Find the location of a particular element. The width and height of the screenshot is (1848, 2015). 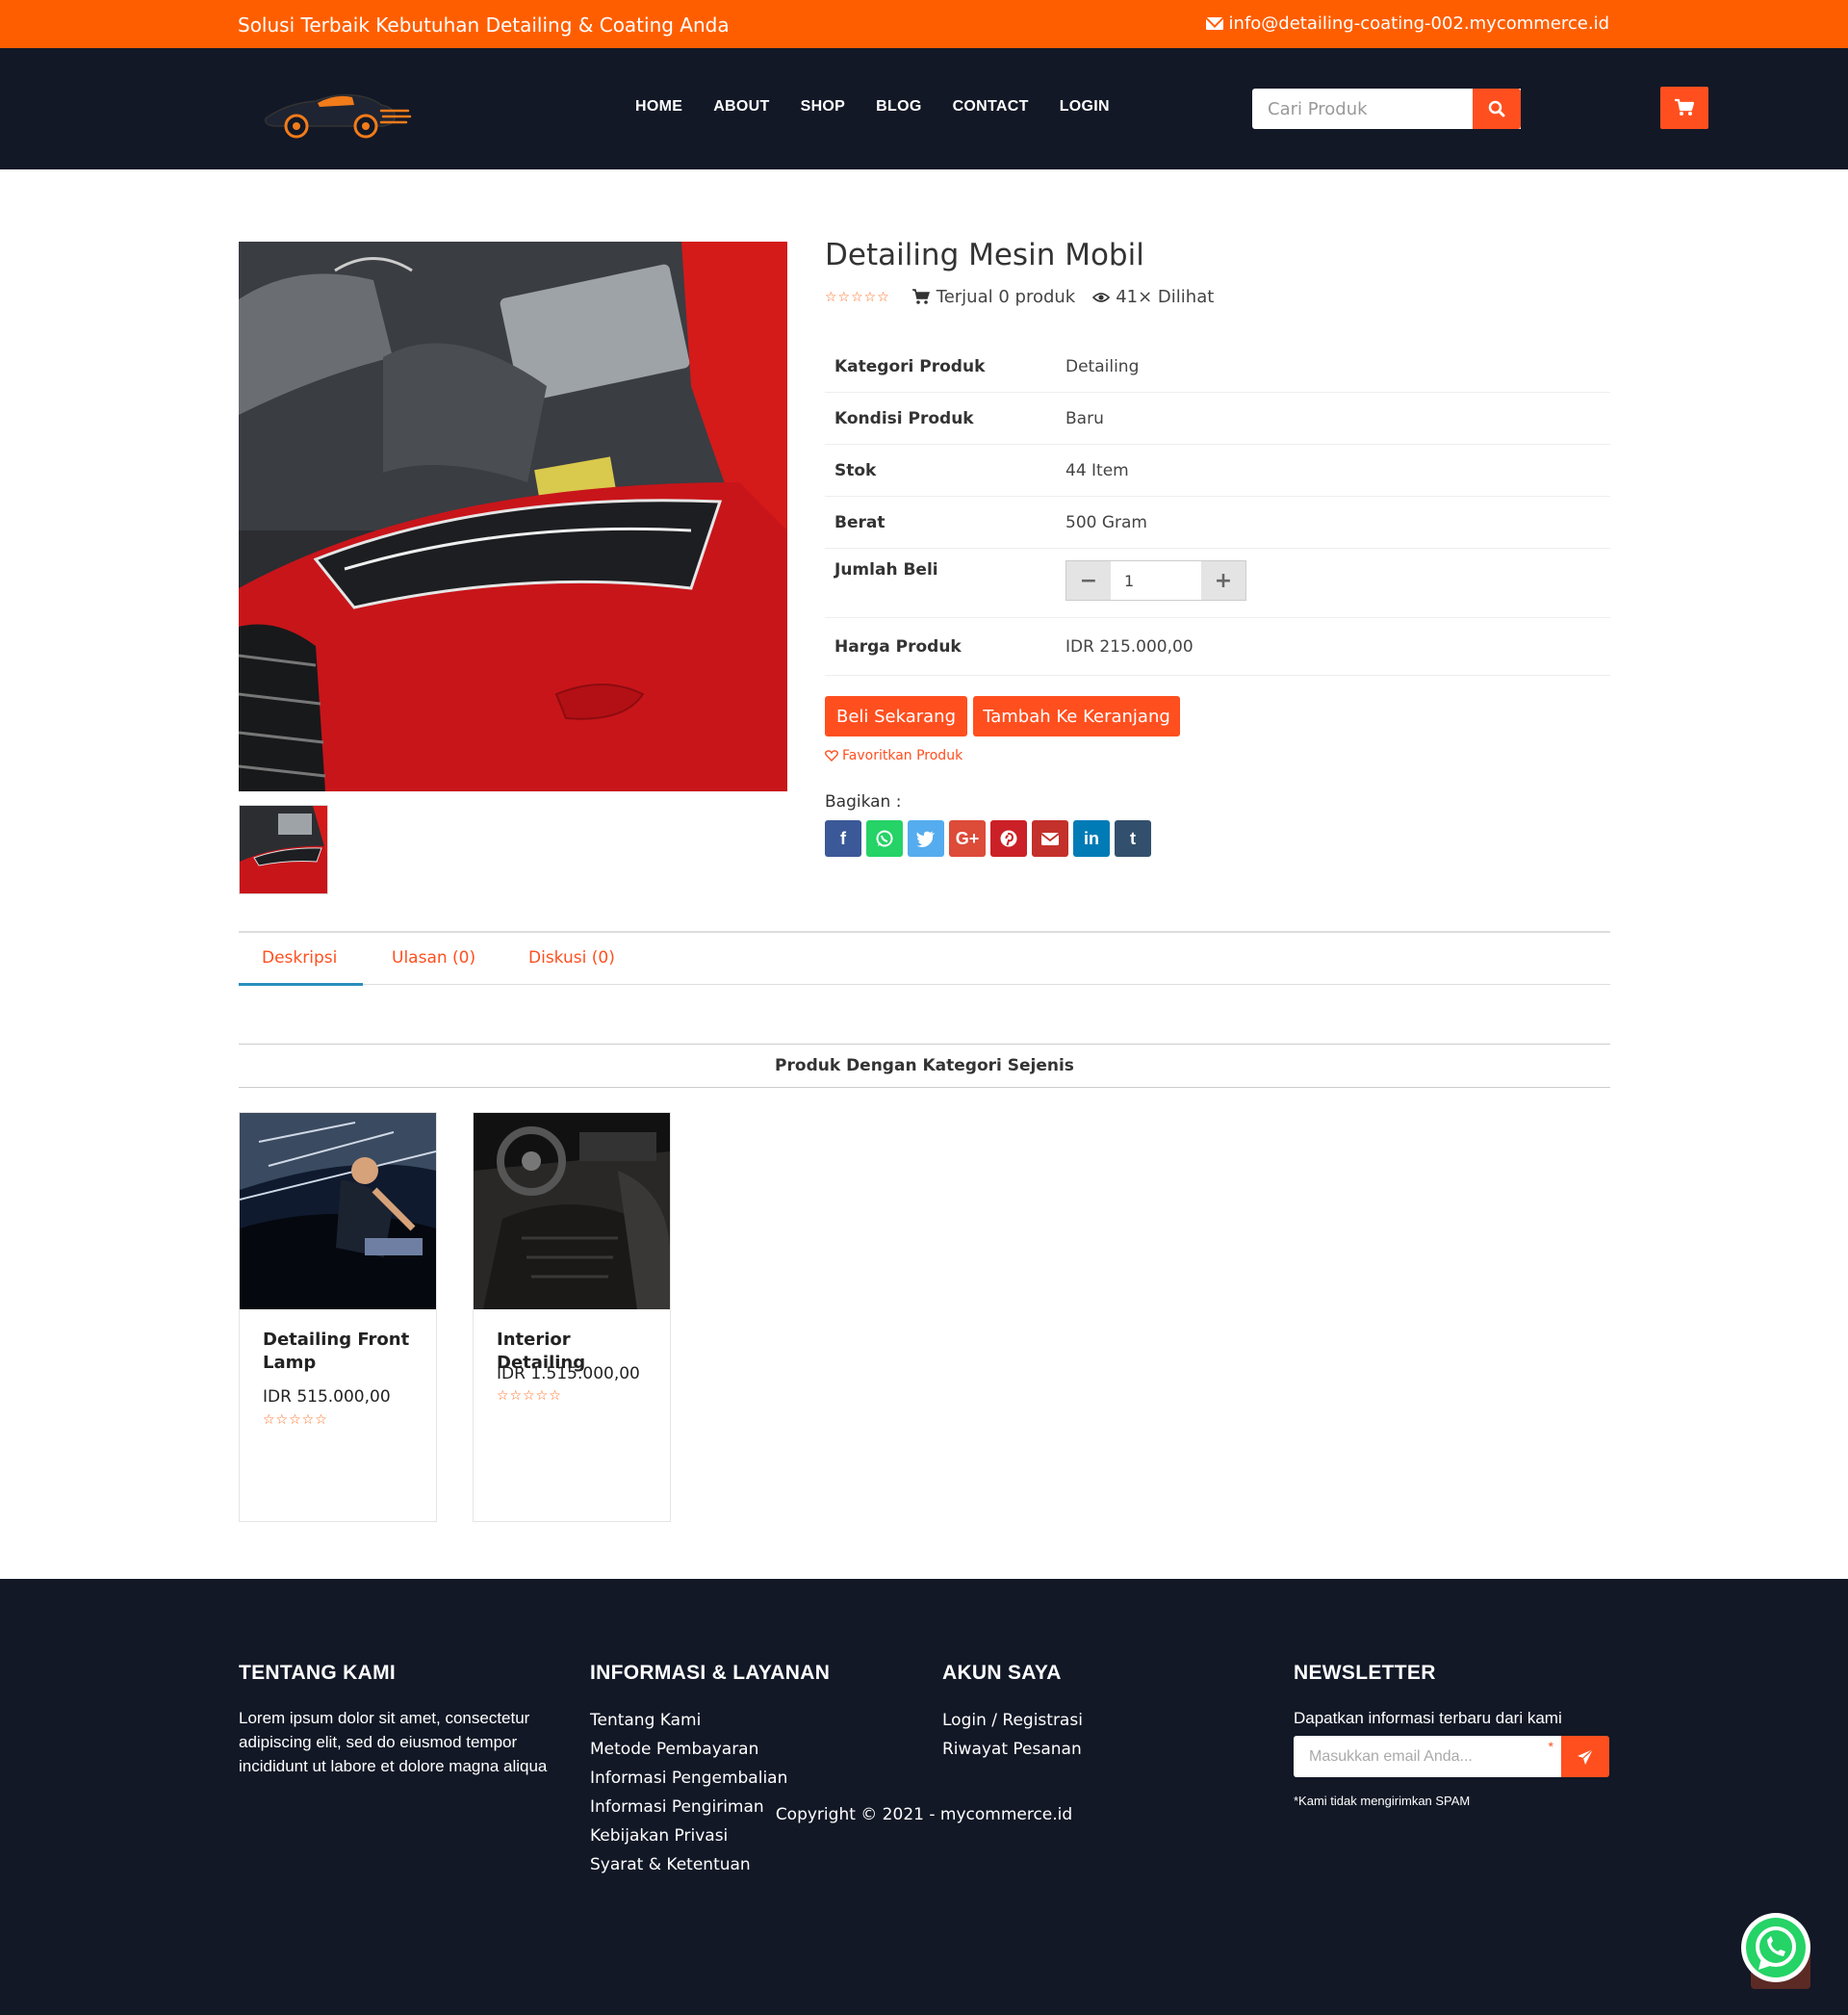

nav-blog: BLOG is located at coordinates (898, 107).